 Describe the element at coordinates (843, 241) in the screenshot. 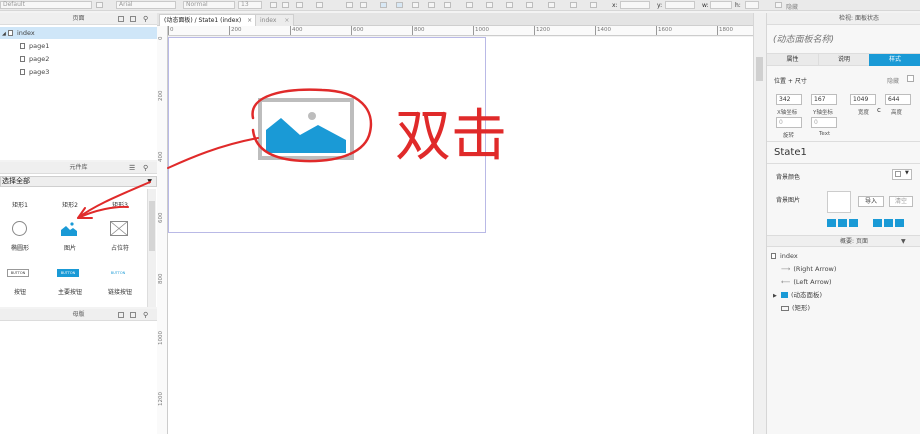

I see `outline-header: 概要: 页面 ▼` at that location.